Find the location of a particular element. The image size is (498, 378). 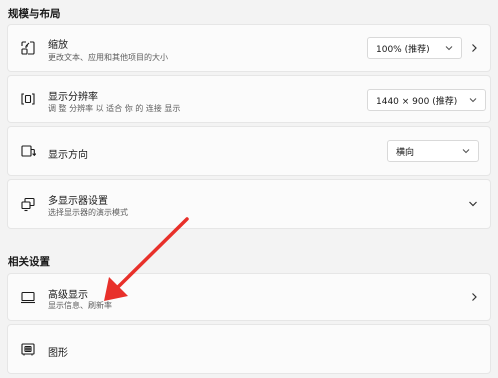

resolution-dropdown-value: 1440 × 900 (推荐) is located at coordinates (417, 101).